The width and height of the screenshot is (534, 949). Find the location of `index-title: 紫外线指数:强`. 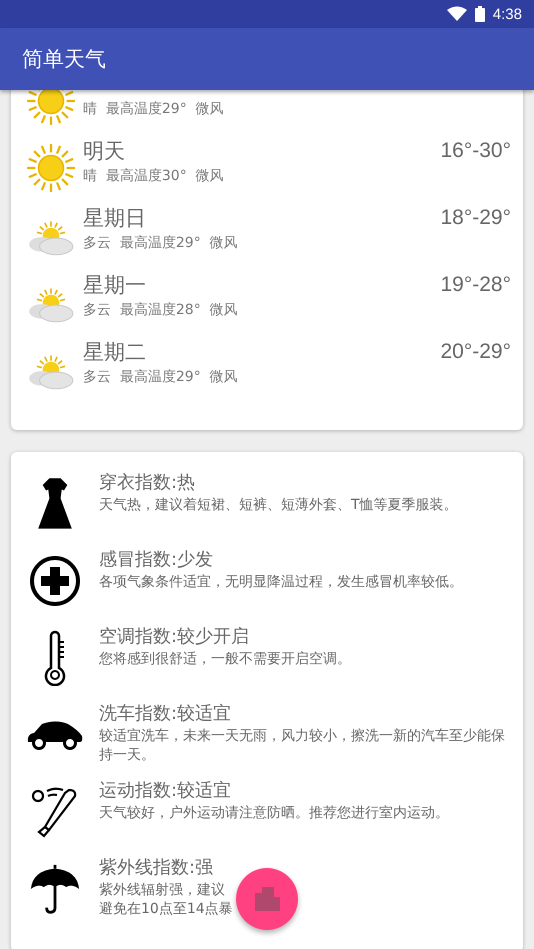

index-title: 紫外线指数:强 is located at coordinates (156, 868).